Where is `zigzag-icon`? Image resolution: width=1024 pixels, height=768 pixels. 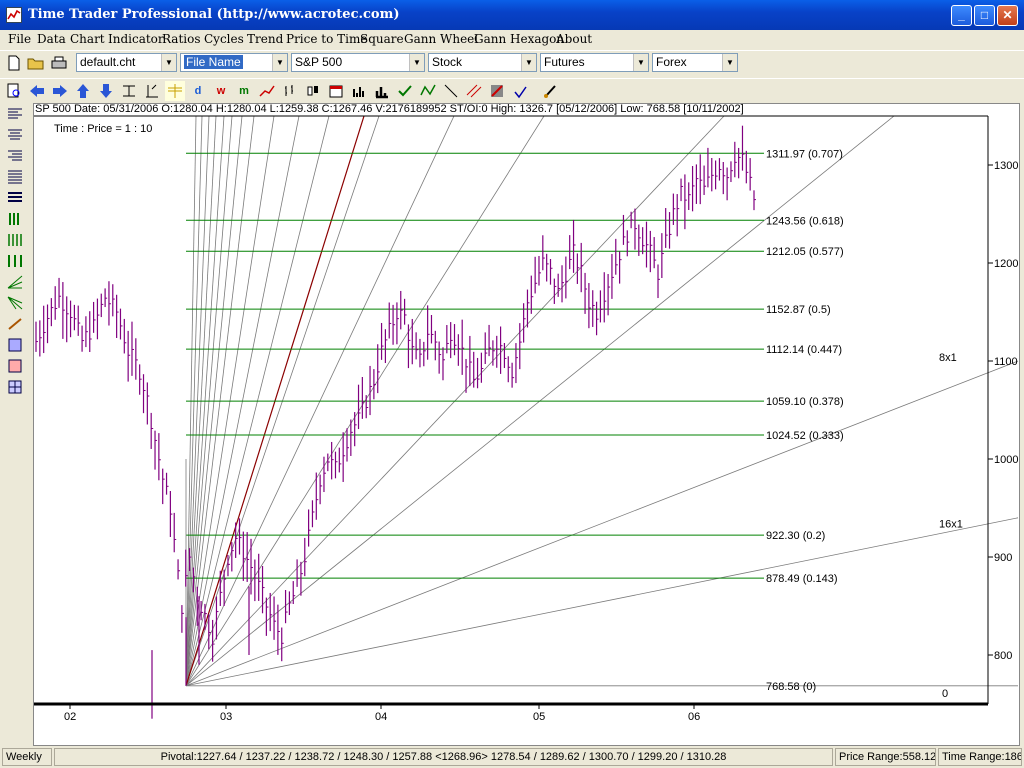
zigzag-icon is located at coordinates (428, 91).